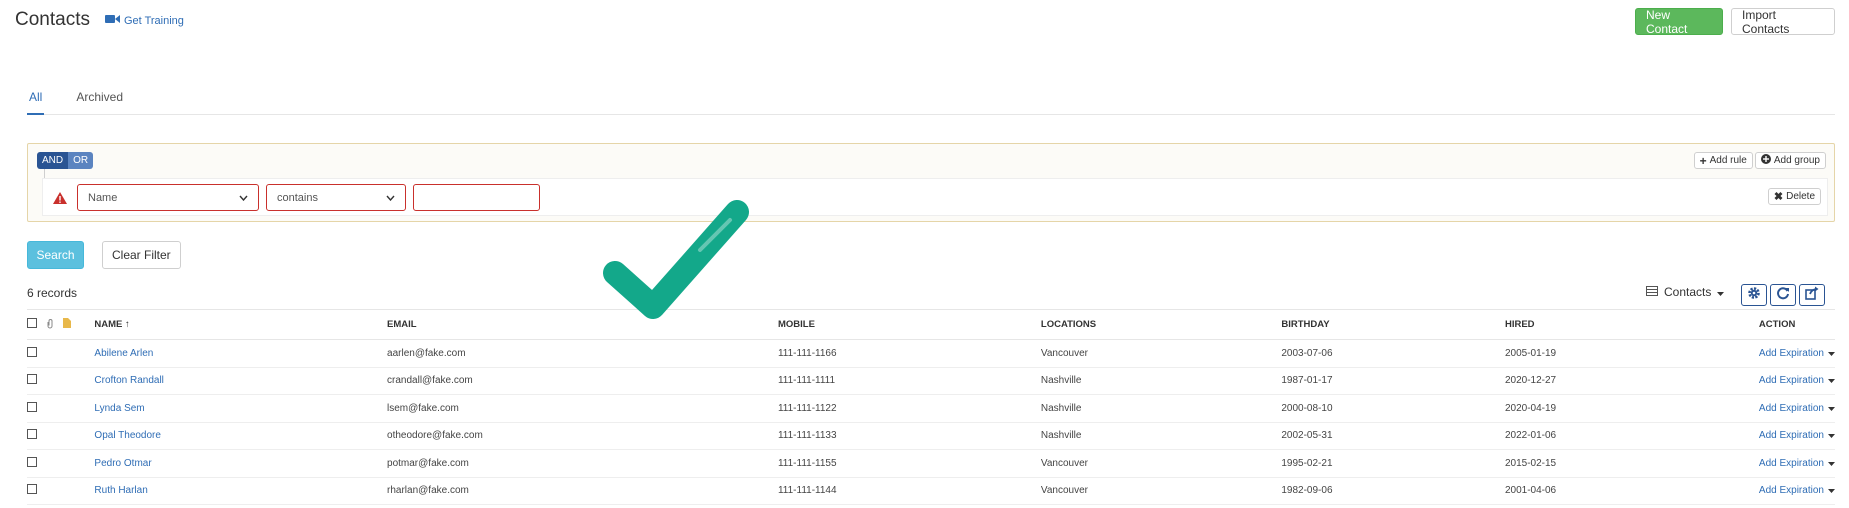  What do you see at coordinates (241, 324) in the screenshot?
I see `column-header-name: NAME ↑` at bounding box center [241, 324].